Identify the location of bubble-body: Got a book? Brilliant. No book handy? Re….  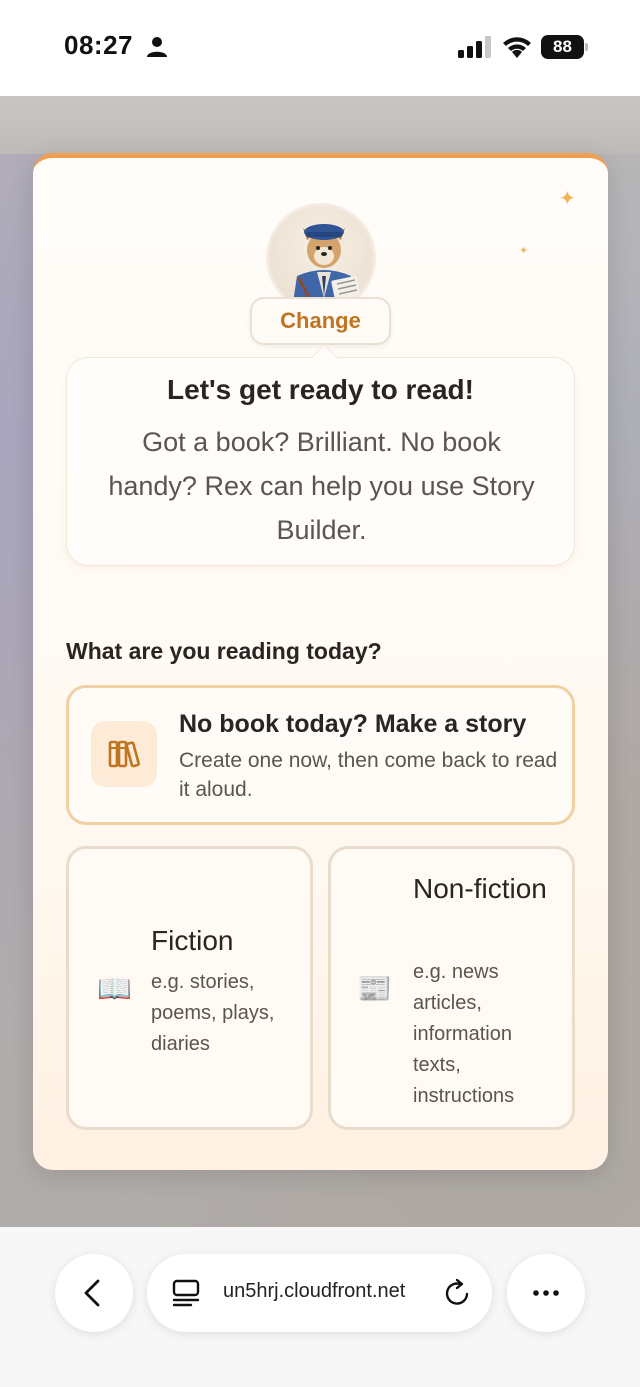
(321, 486).